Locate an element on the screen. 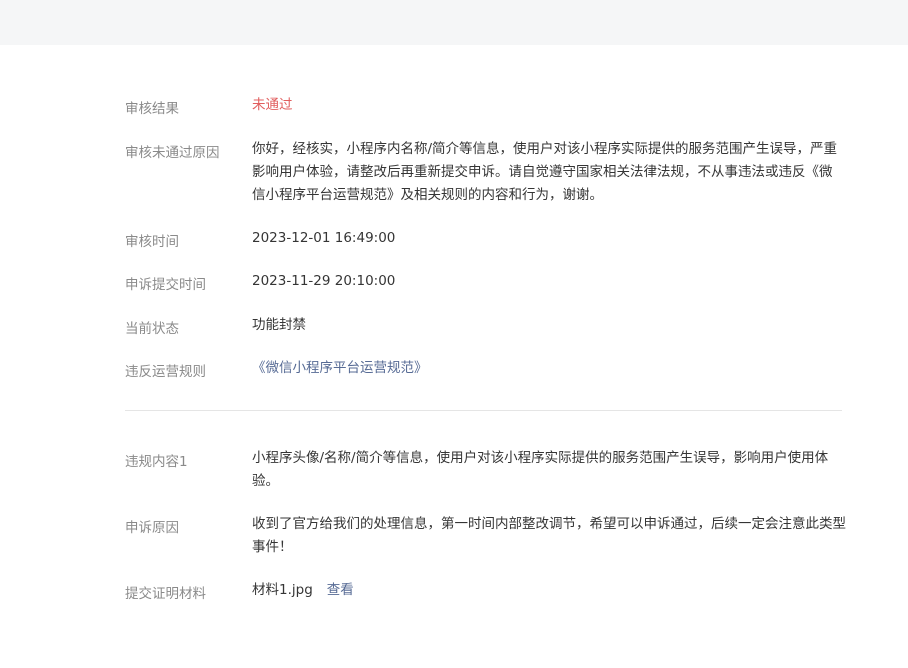  evidence-row: 材料1.jpg 查看 is located at coordinates (550, 590).